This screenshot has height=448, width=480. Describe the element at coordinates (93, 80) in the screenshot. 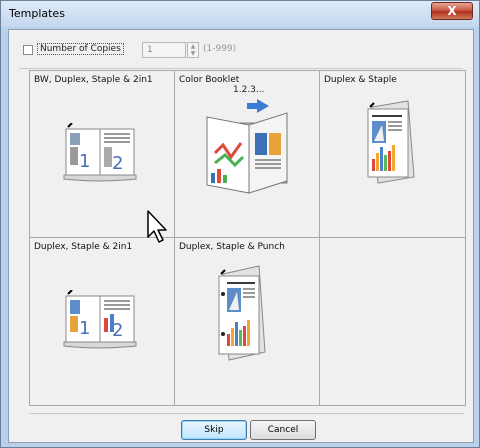

I see `template-label: BW, Duplex, Staple & 2in1` at that location.